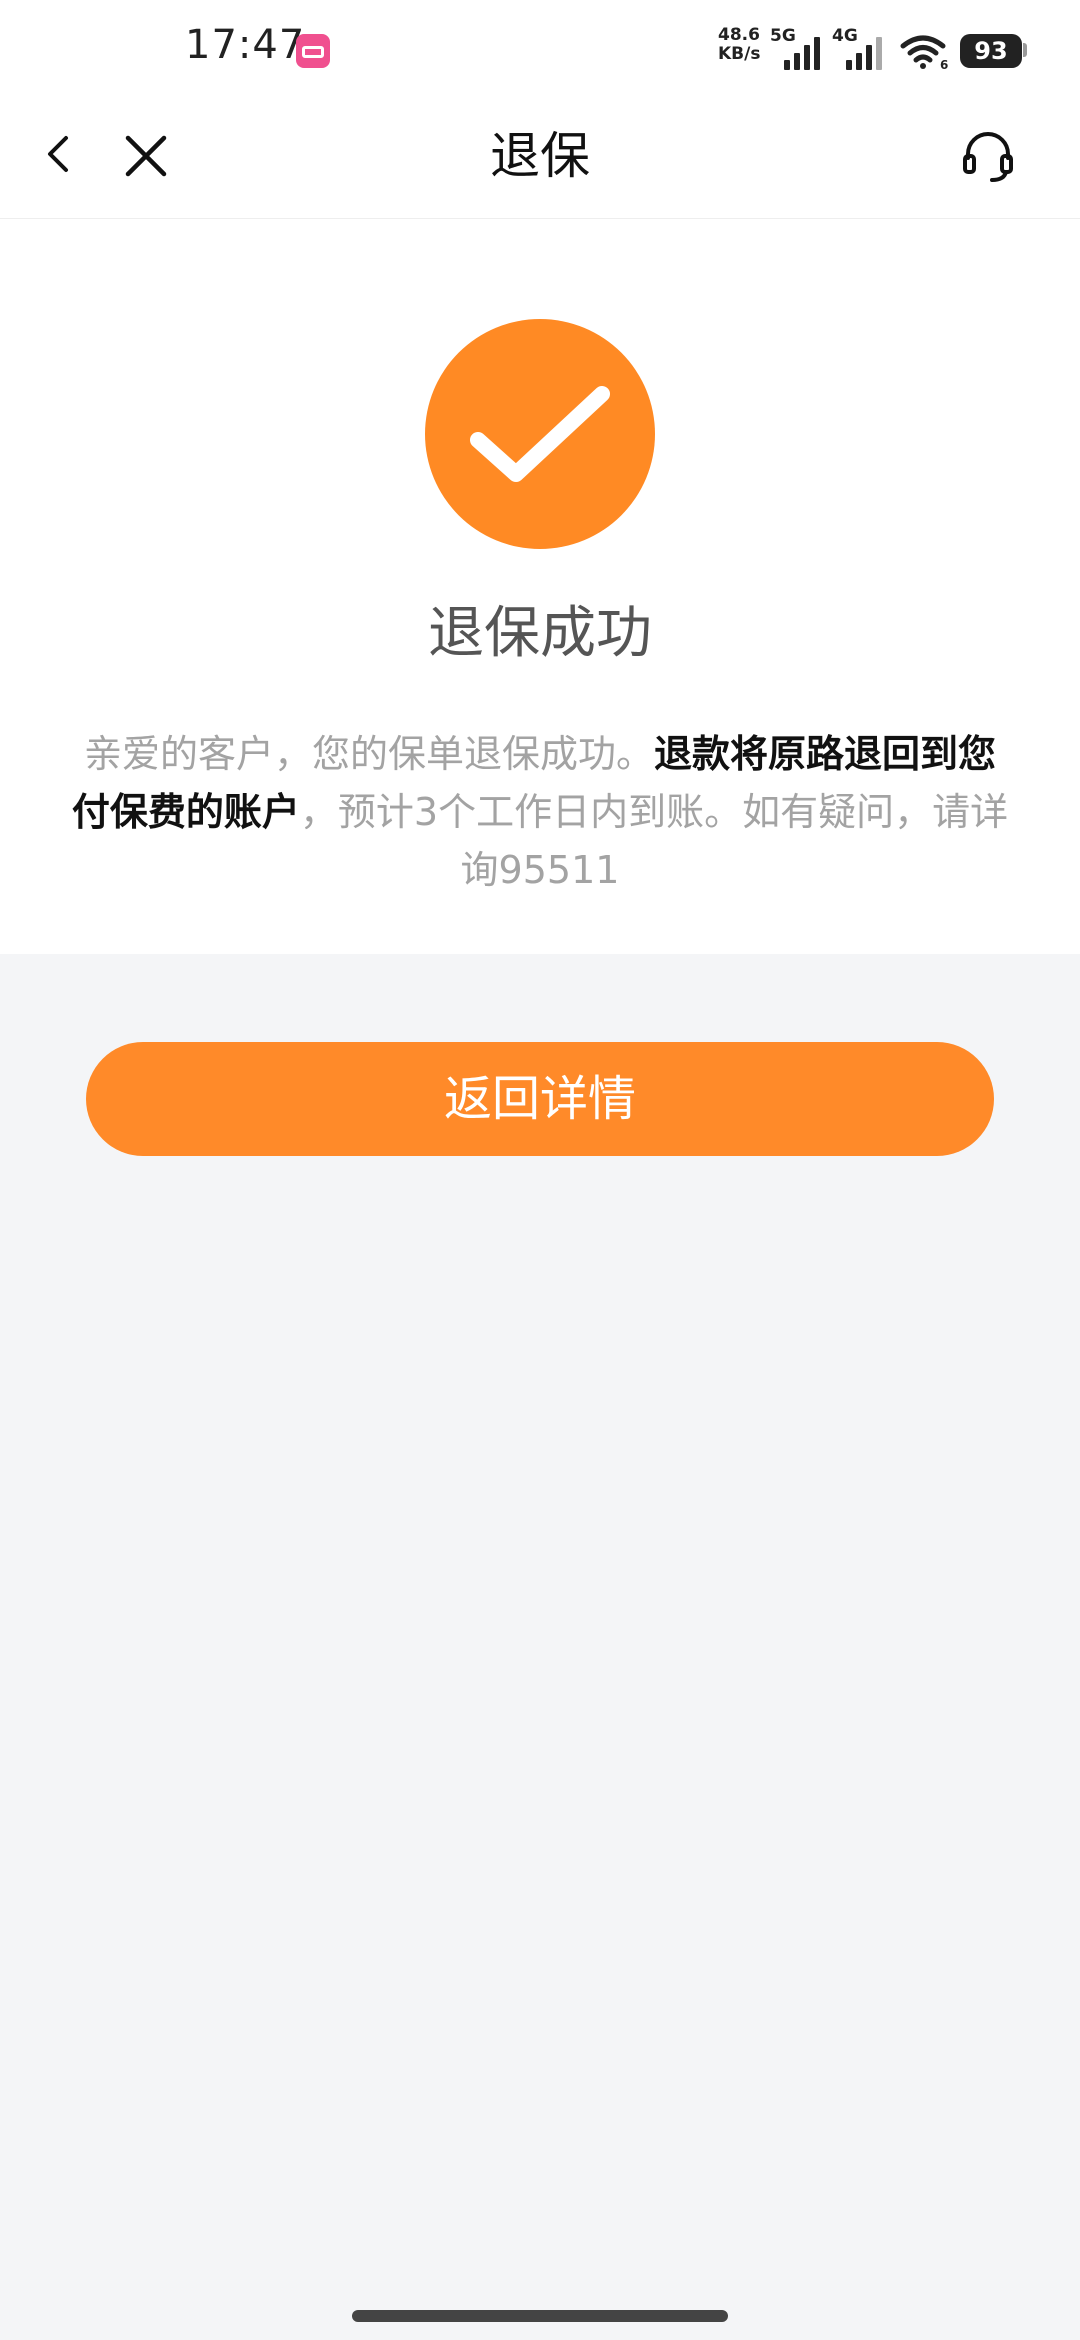 Image resolution: width=1080 pixels, height=2340 pixels. Describe the element at coordinates (802, 53) in the screenshot. I see `signal-5g-icon` at that location.